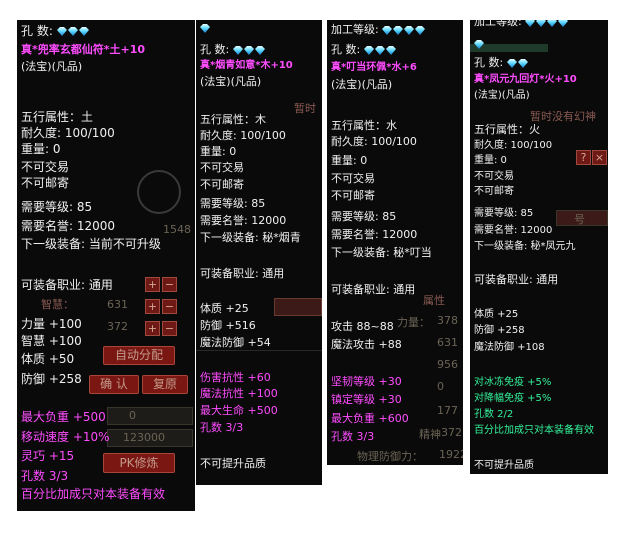 The height and width of the screenshot is (534, 633). Describe the element at coordinates (51, 324) in the screenshot. I see `stat-line: 力量 +100` at that location.